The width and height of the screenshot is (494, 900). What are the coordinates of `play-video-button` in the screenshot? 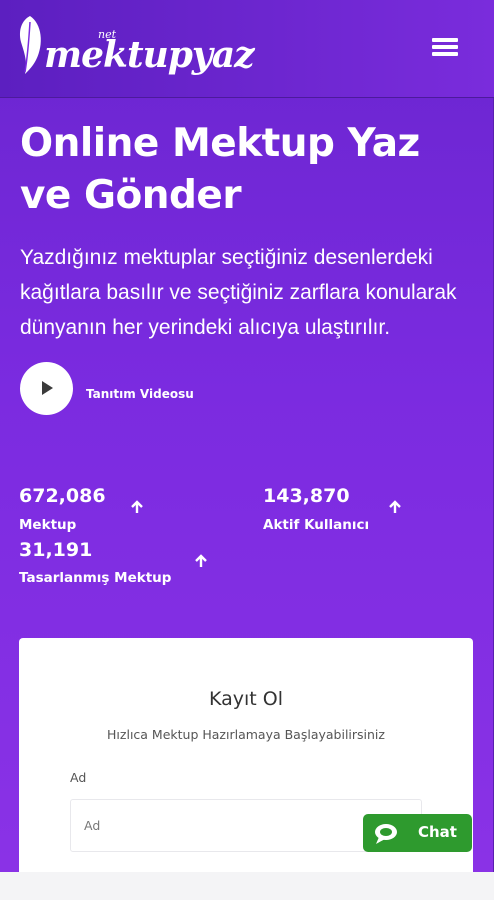 It's located at (46, 388).